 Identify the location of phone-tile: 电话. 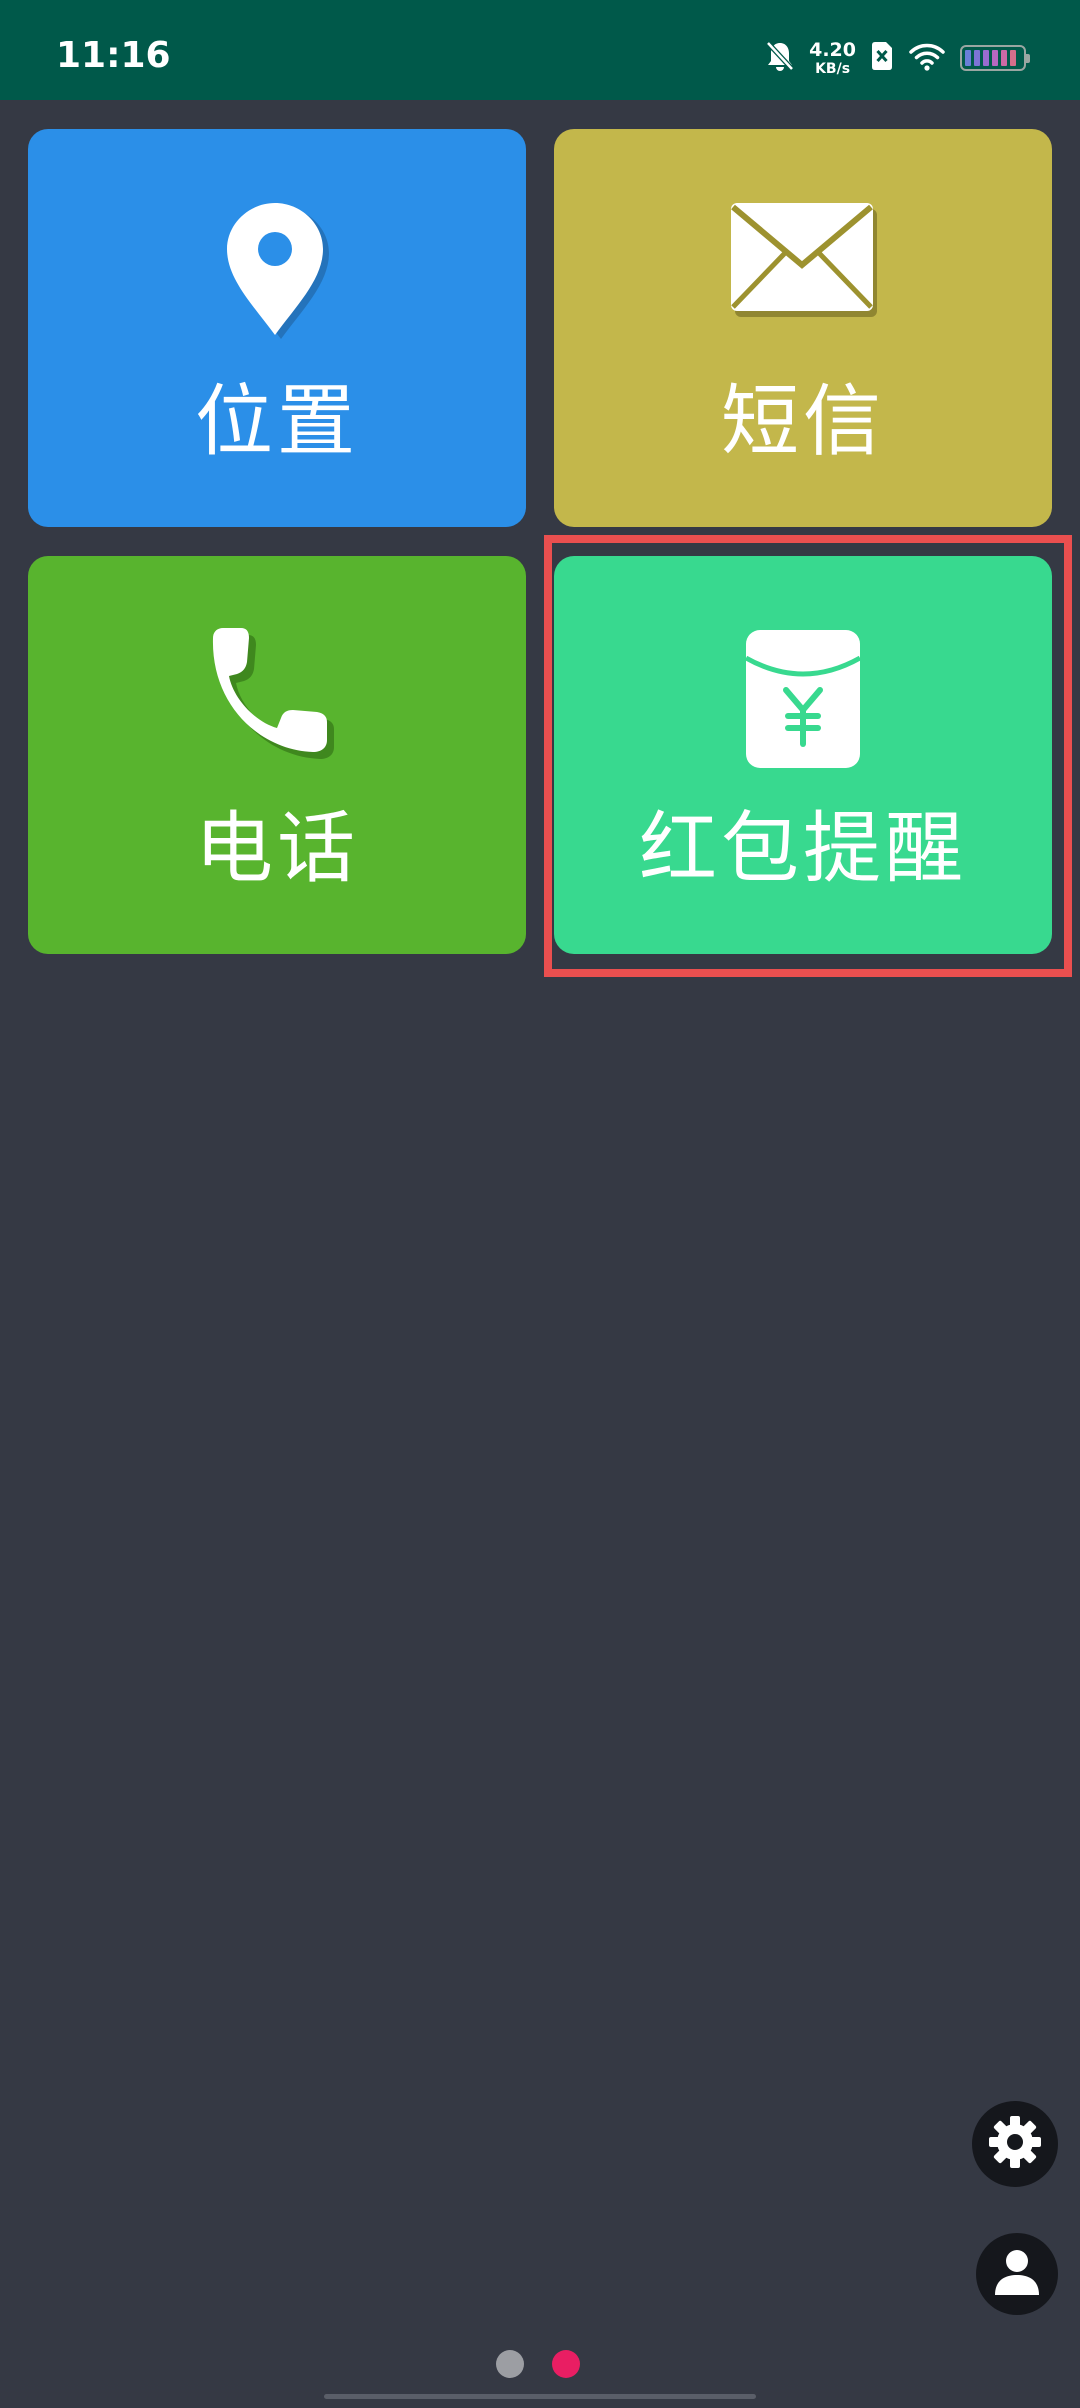
(277, 755).